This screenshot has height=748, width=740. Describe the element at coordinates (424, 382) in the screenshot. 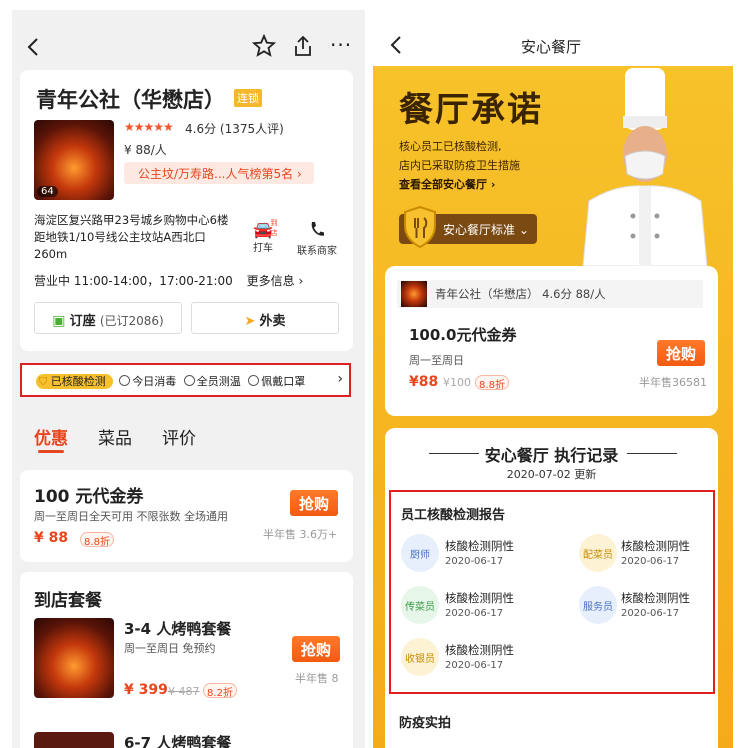

I see `coupon-price: ¥88` at that location.